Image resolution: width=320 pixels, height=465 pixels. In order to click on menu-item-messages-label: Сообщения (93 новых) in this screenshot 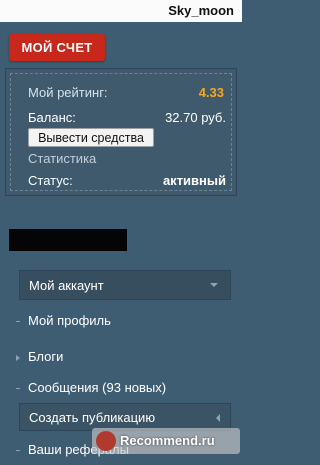, I will do `click(97, 387)`.